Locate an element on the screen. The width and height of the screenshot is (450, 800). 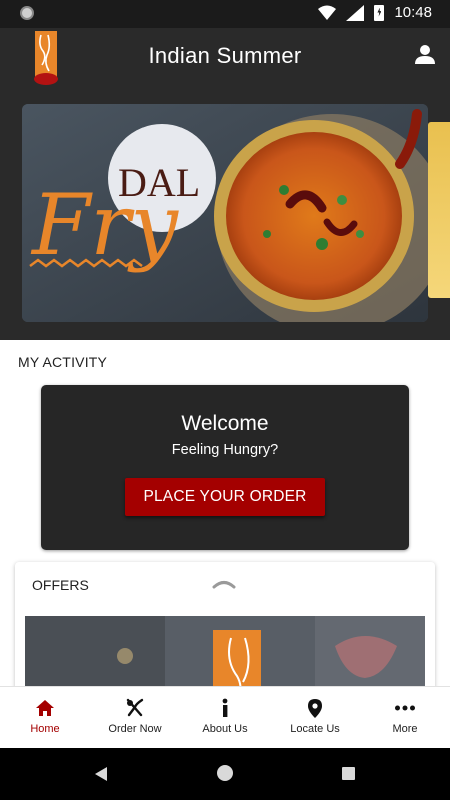
my-activity-heading: MY ACTIVITY is located at coordinates (63, 362).